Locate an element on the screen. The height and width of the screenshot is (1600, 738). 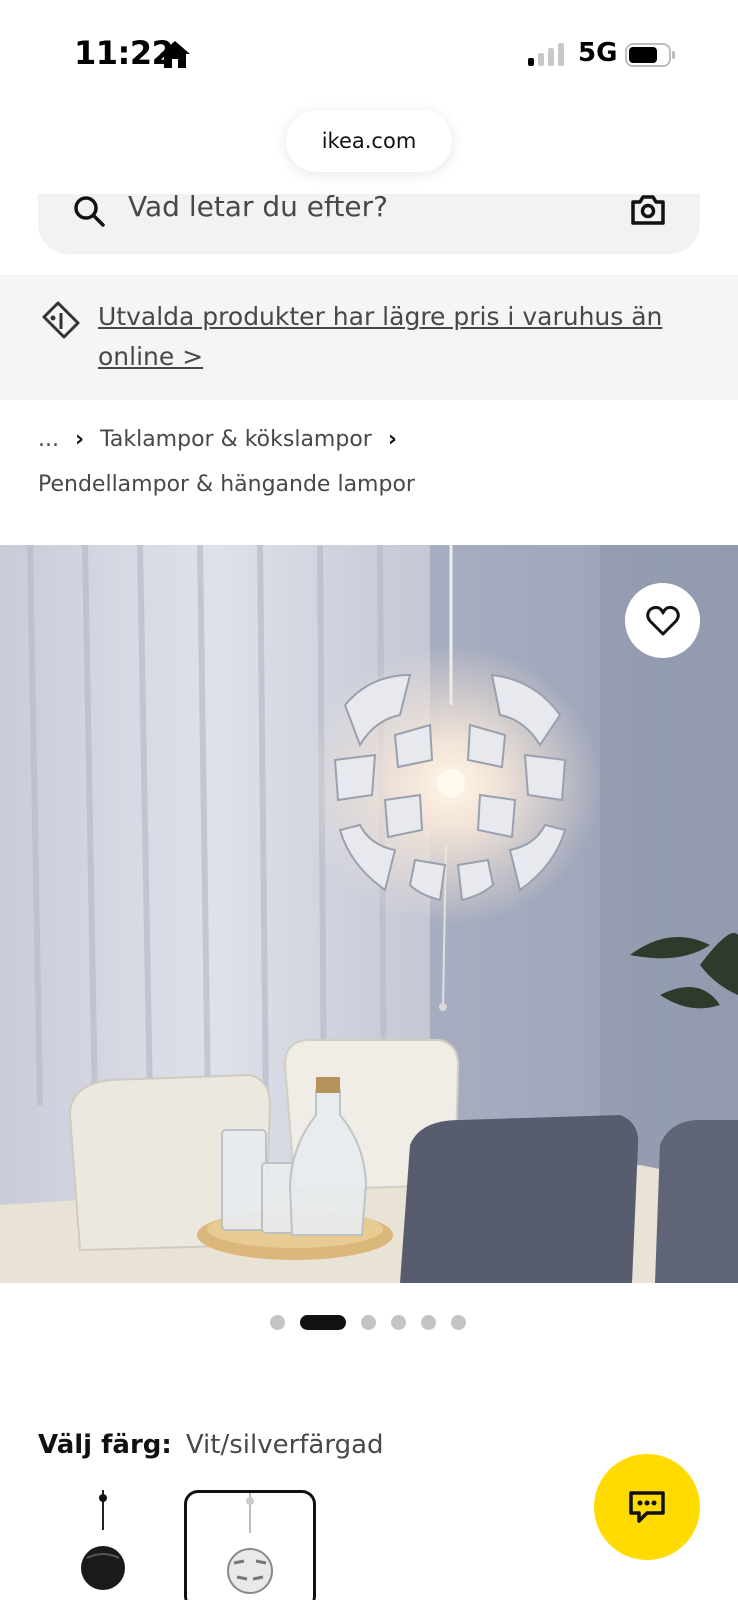
image-carousel-indicator is located at coordinates (375, 1322).